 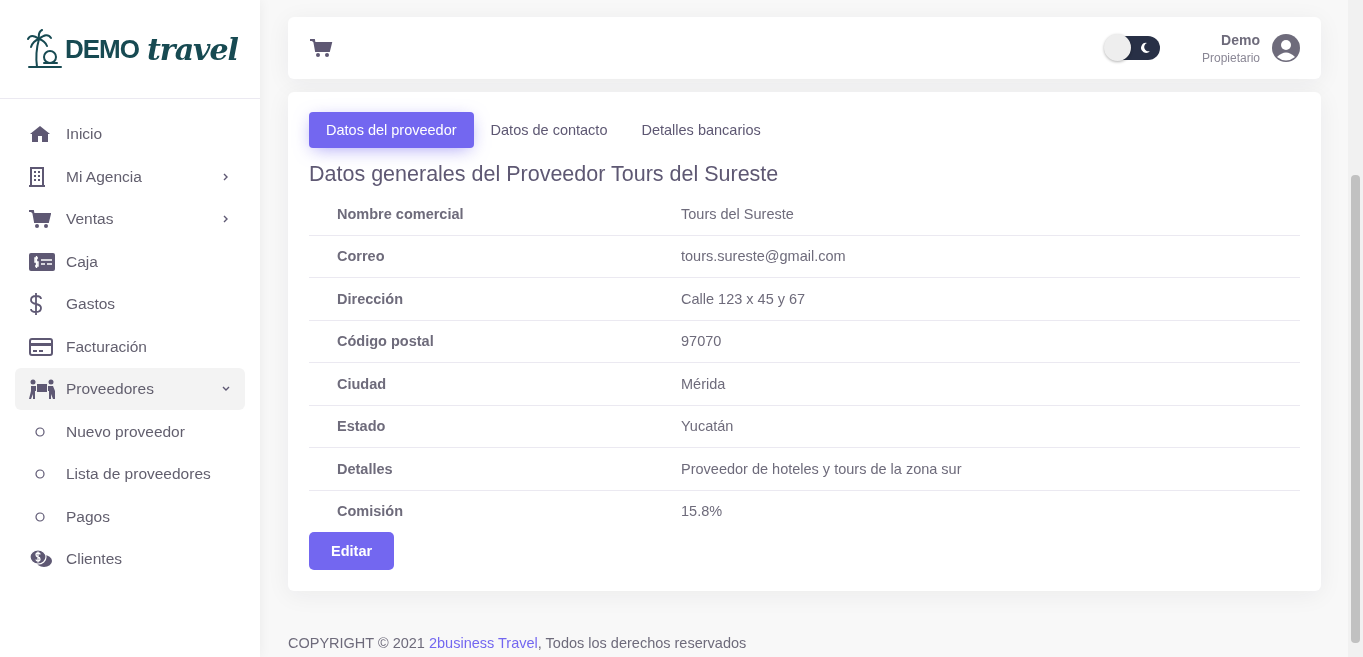 I want to click on building-icon, so click(x=37, y=176).